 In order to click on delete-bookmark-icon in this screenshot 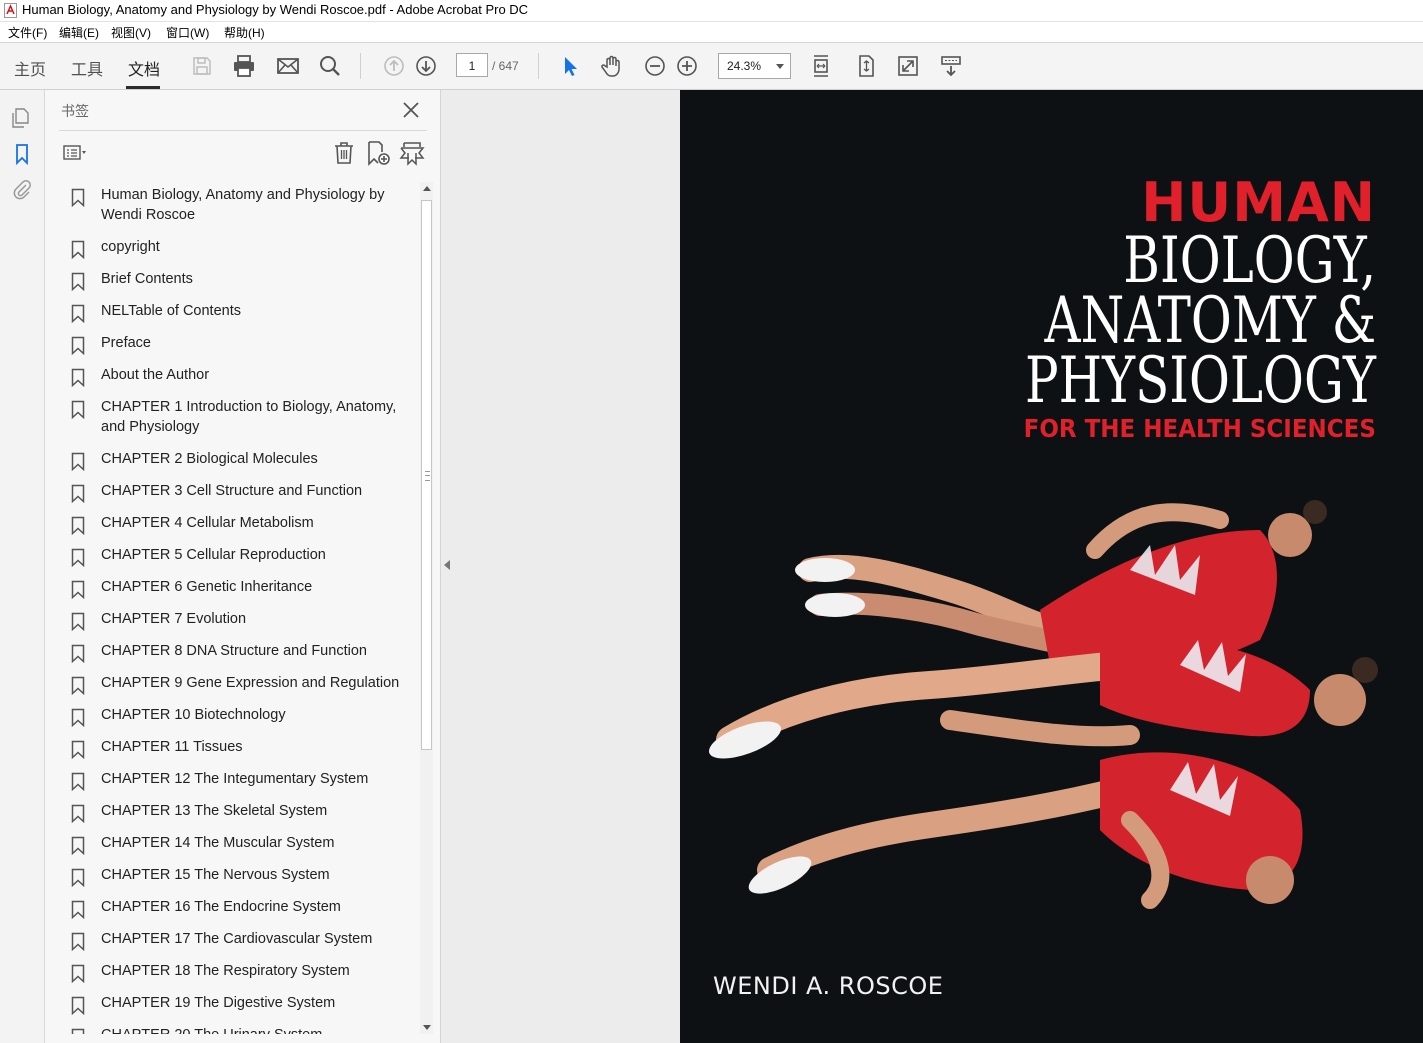, I will do `click(344, 153)`.